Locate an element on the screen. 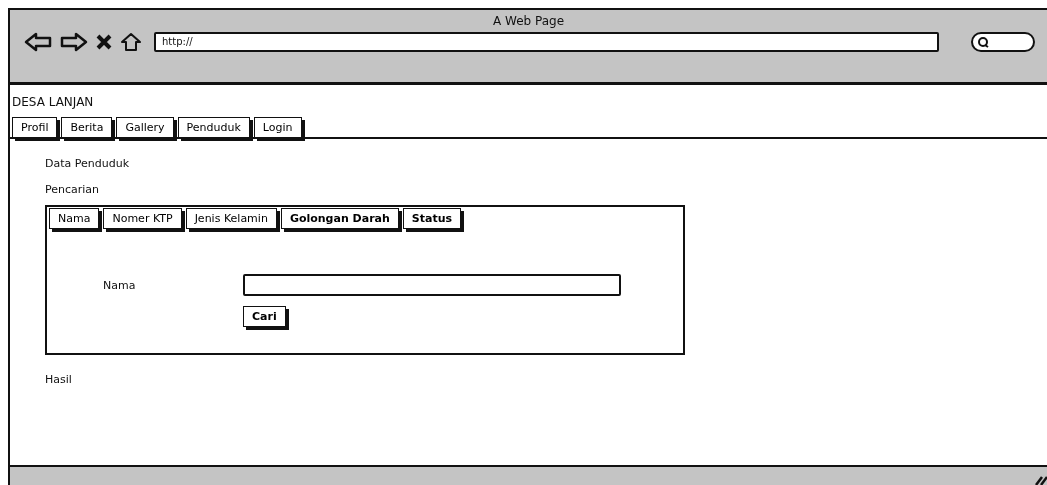 This screenshot has height=485, width=1047. window-title: A Web Page is located at coordinates (528, 21).